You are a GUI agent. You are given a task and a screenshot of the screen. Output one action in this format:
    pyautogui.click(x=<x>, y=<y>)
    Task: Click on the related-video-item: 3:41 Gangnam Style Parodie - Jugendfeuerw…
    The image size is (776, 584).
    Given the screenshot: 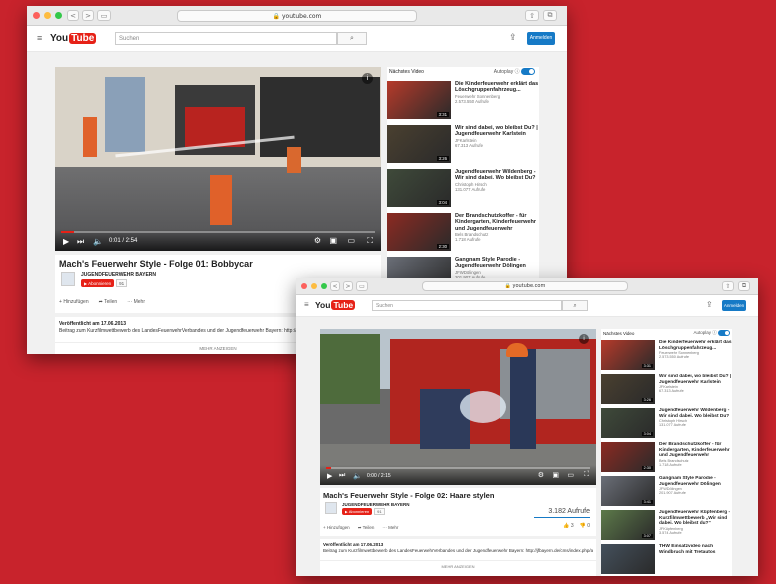 What is the action you would take?
    pyautogui.click(x=666, y=491)
    